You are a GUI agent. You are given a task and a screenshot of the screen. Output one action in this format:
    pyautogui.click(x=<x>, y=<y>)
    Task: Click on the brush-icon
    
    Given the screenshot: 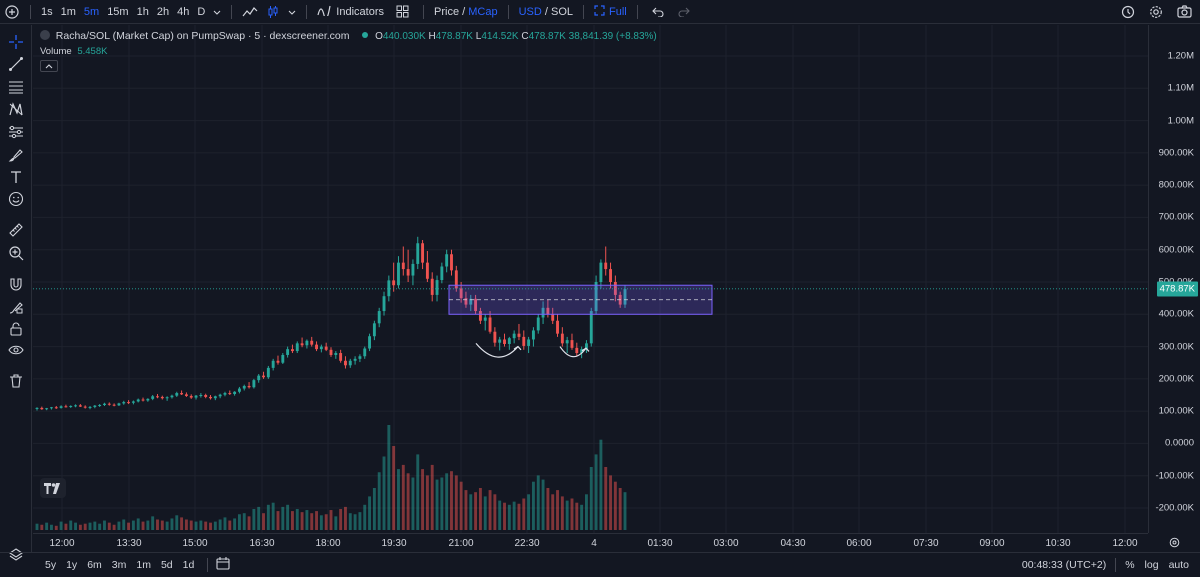 What is the action you would take?
    pyautogui.click(x=16, y=155)
    